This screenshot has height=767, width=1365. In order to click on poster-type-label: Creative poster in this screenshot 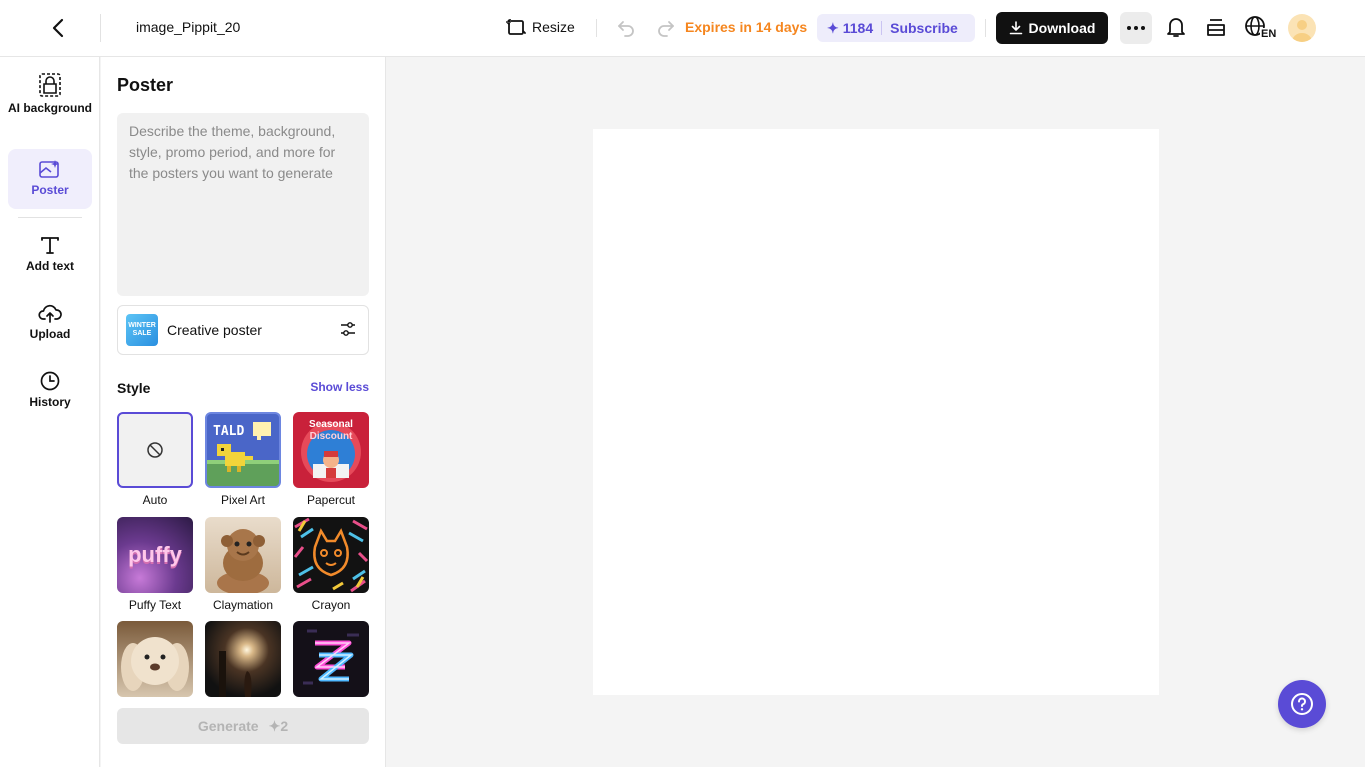, I will do `click(214, 330)`.